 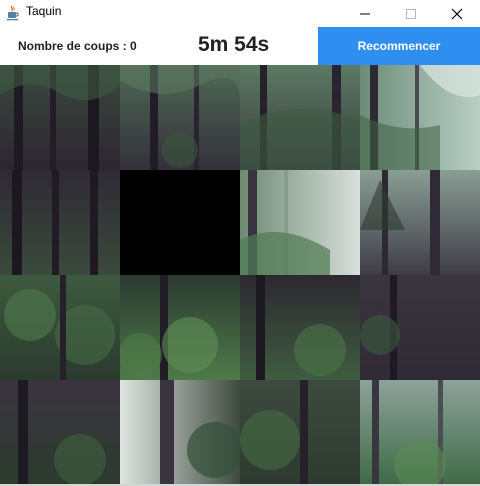 What do you see at coordinates (13, 13) in the screenshot?
I see `java-cup-icon` at bounding box center [13, 13].